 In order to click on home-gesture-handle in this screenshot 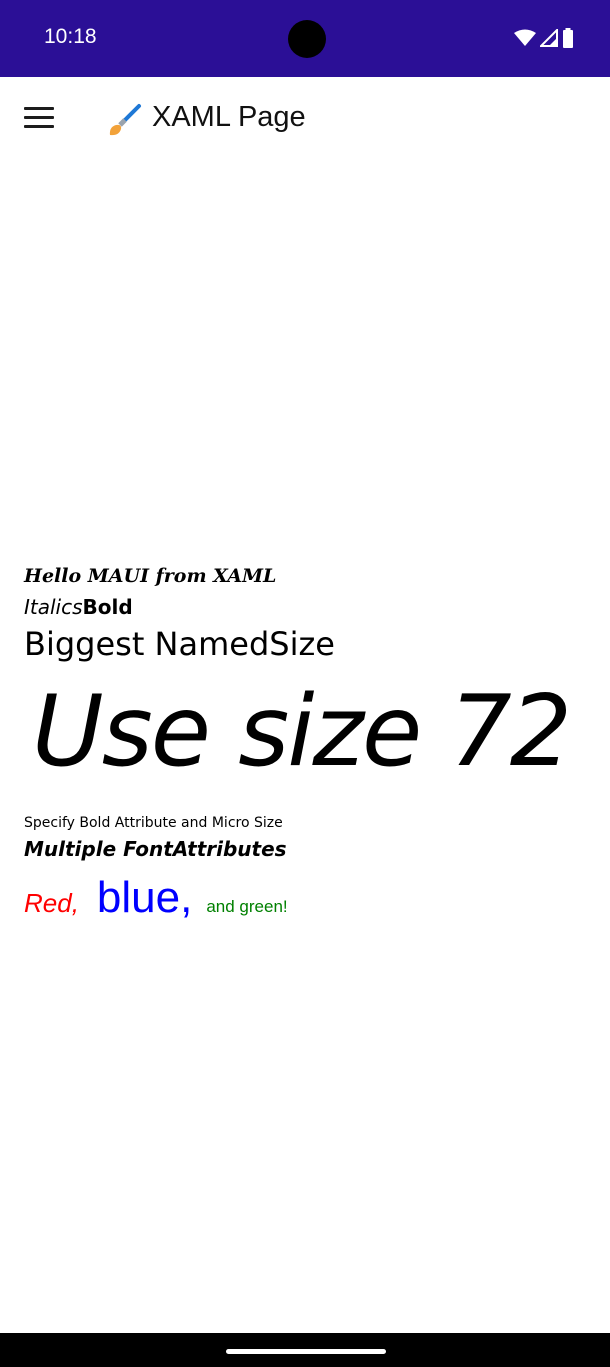, I will do `click(306, 1351)`.